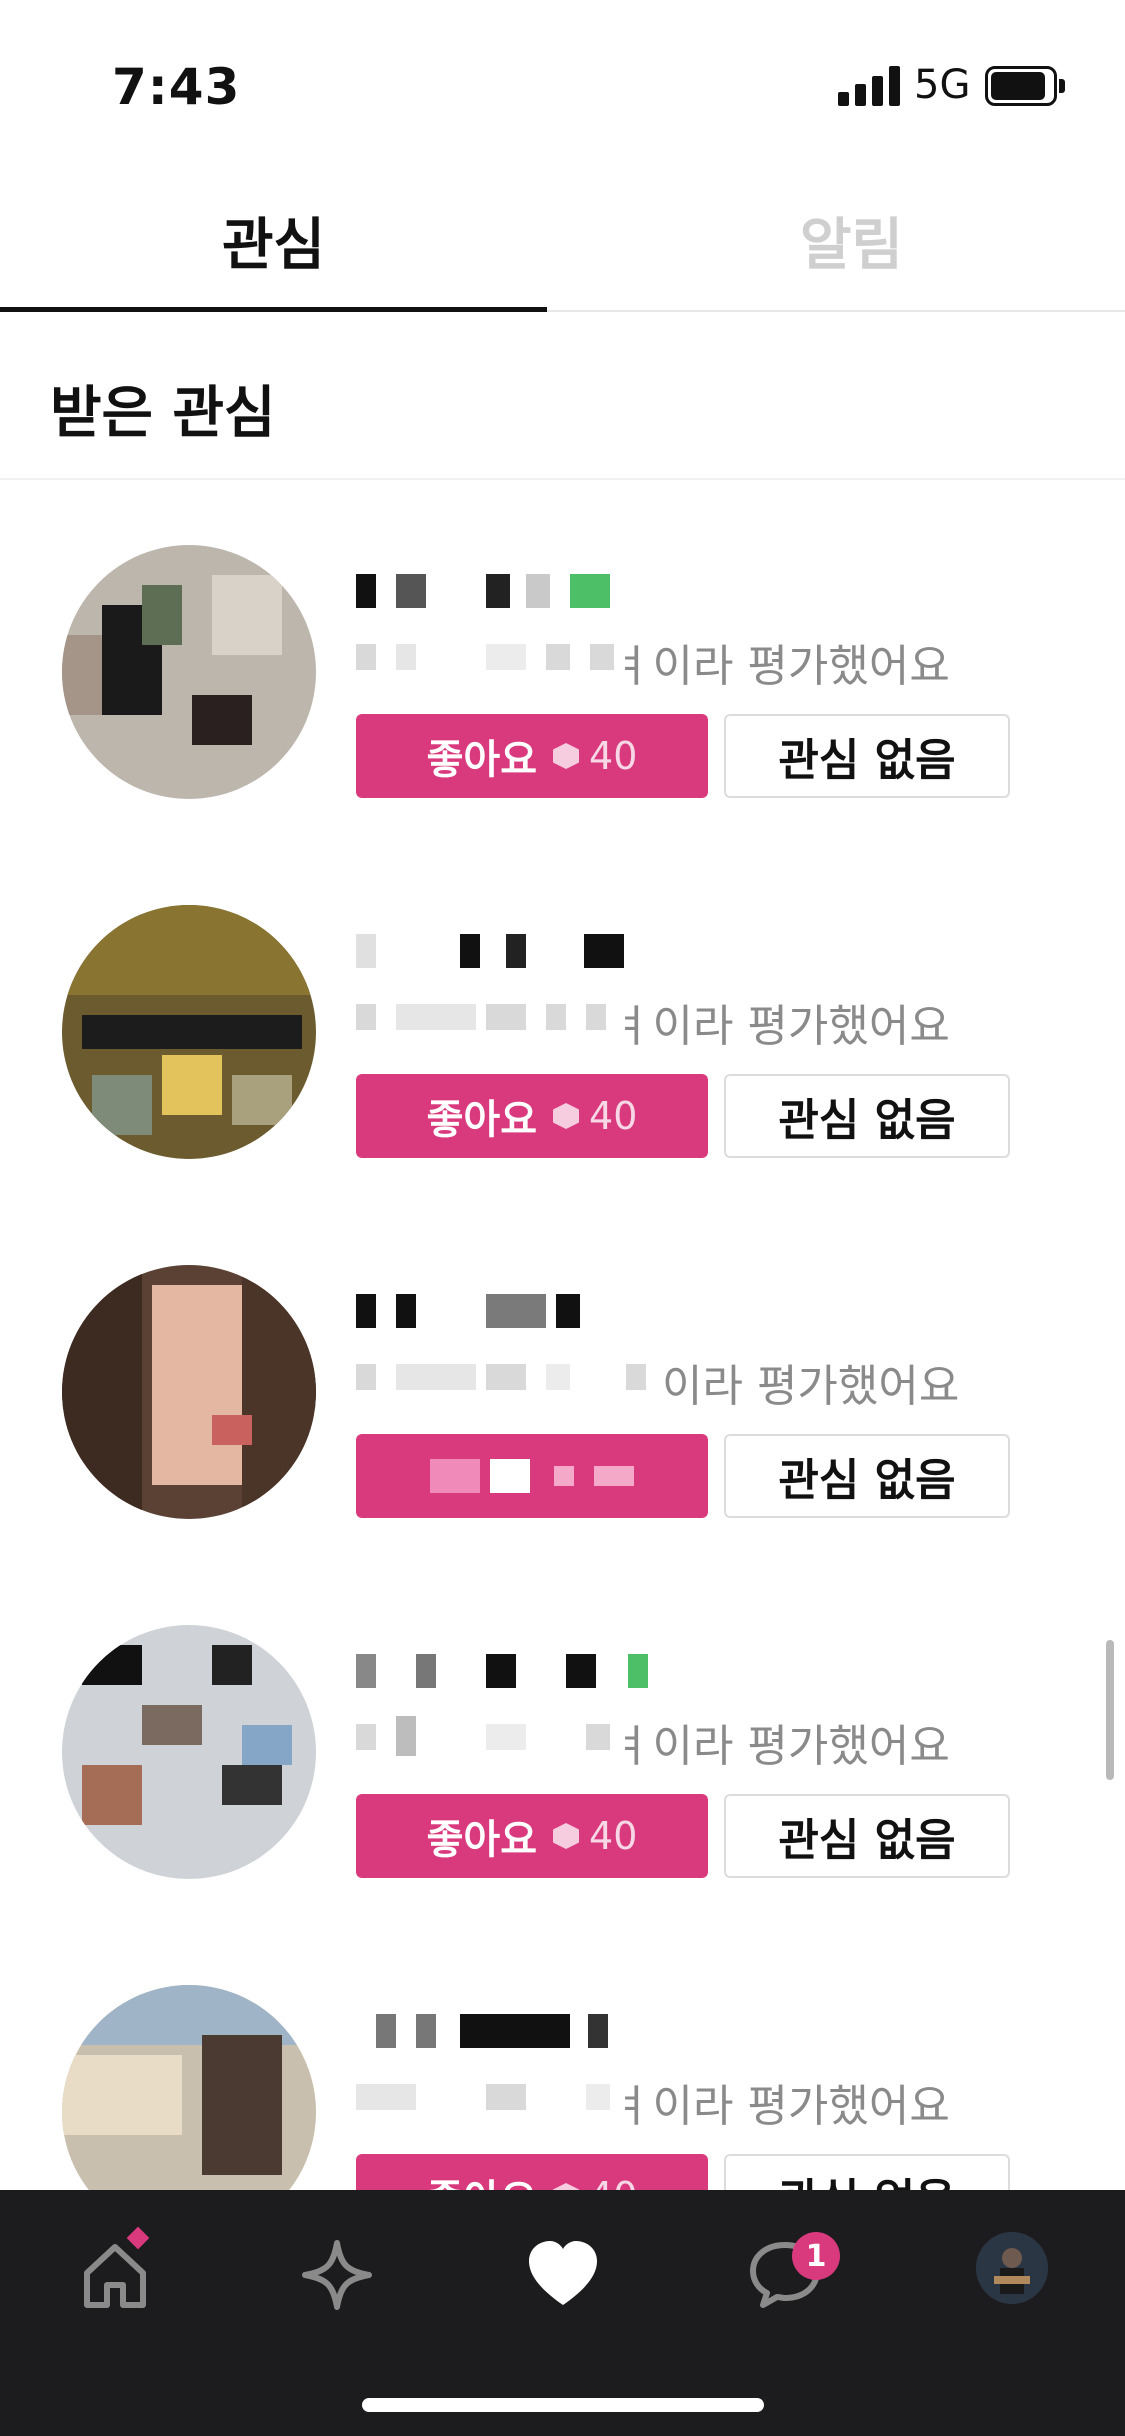  What do you see at coordinates (176, 87) in the screenshot?
I see `status-time: 7:43` at bounding box center [176, 87].